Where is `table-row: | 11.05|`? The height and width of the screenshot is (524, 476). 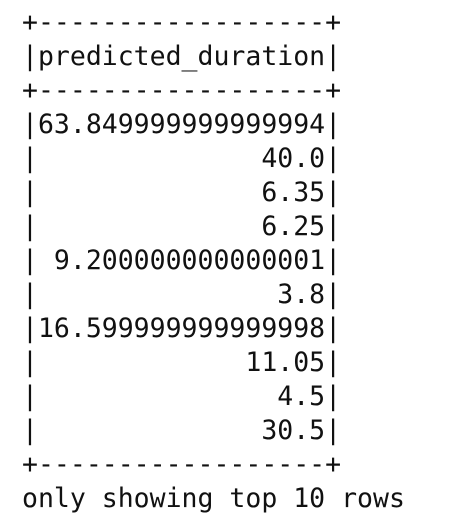
table-row: | 11.05| is located at coordinates (182, 362).